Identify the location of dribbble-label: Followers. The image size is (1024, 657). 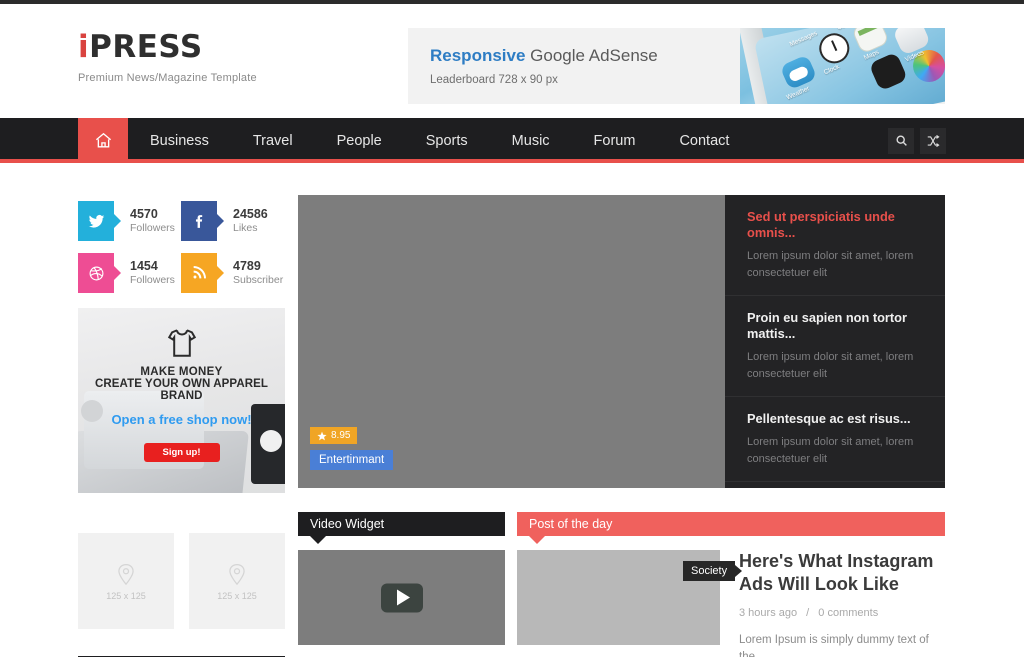
(152, 280).